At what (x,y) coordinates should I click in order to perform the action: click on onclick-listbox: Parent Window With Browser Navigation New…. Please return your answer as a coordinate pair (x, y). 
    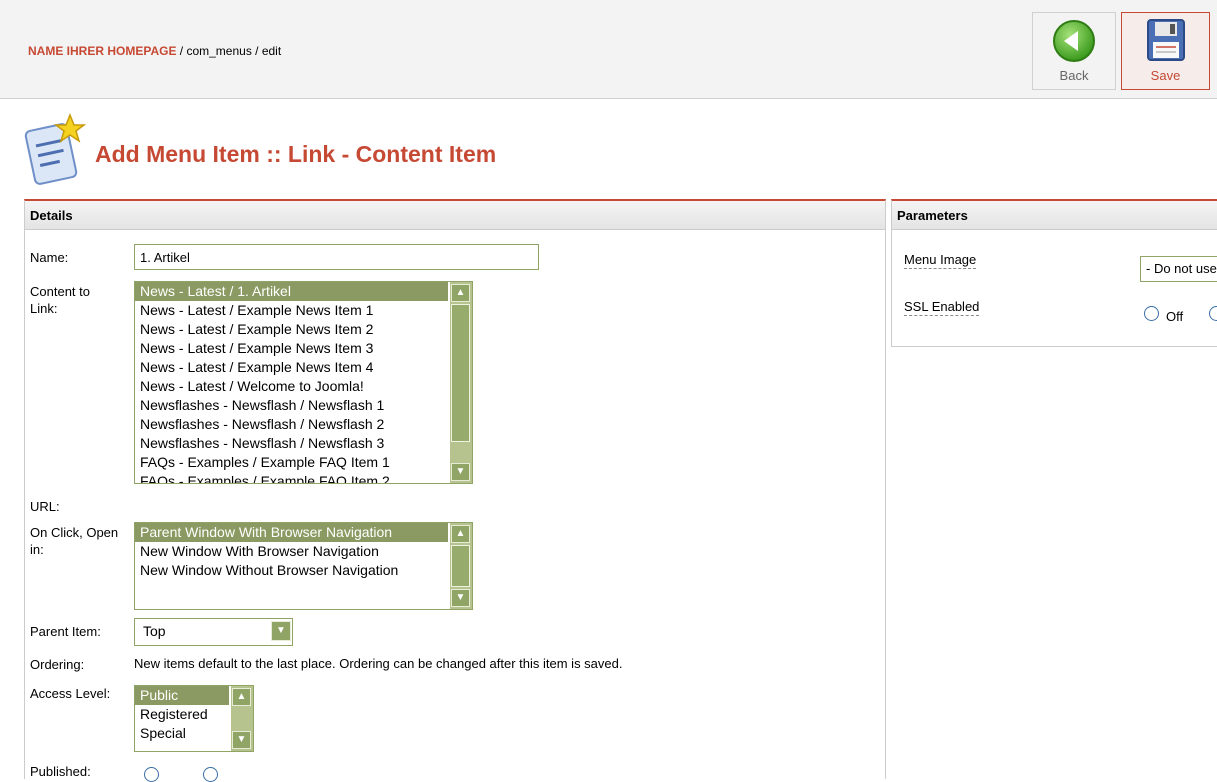
    Looking at the image, I should click on (303, 566).